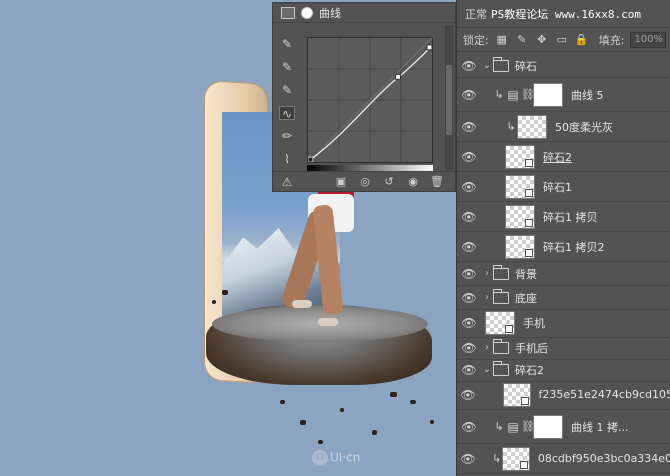 The width and height of the screenshot is (670, 476). Describe the element at coordinates (476, 40) in the screenshot. I see `lock-label: 锁定:` at that location.